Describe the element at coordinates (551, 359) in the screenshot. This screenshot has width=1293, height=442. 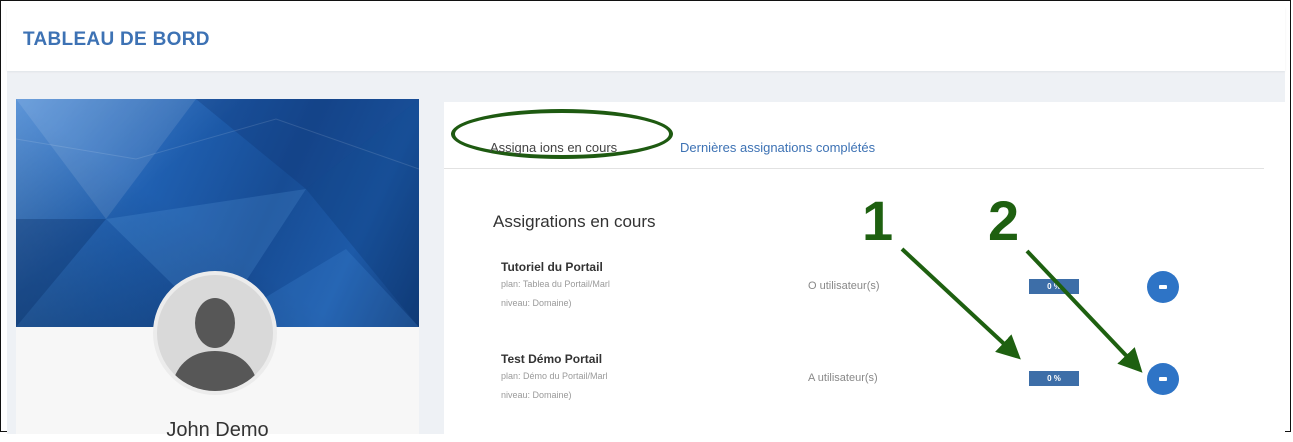
I see `assignment-title: Test Démo Portail` at that location.